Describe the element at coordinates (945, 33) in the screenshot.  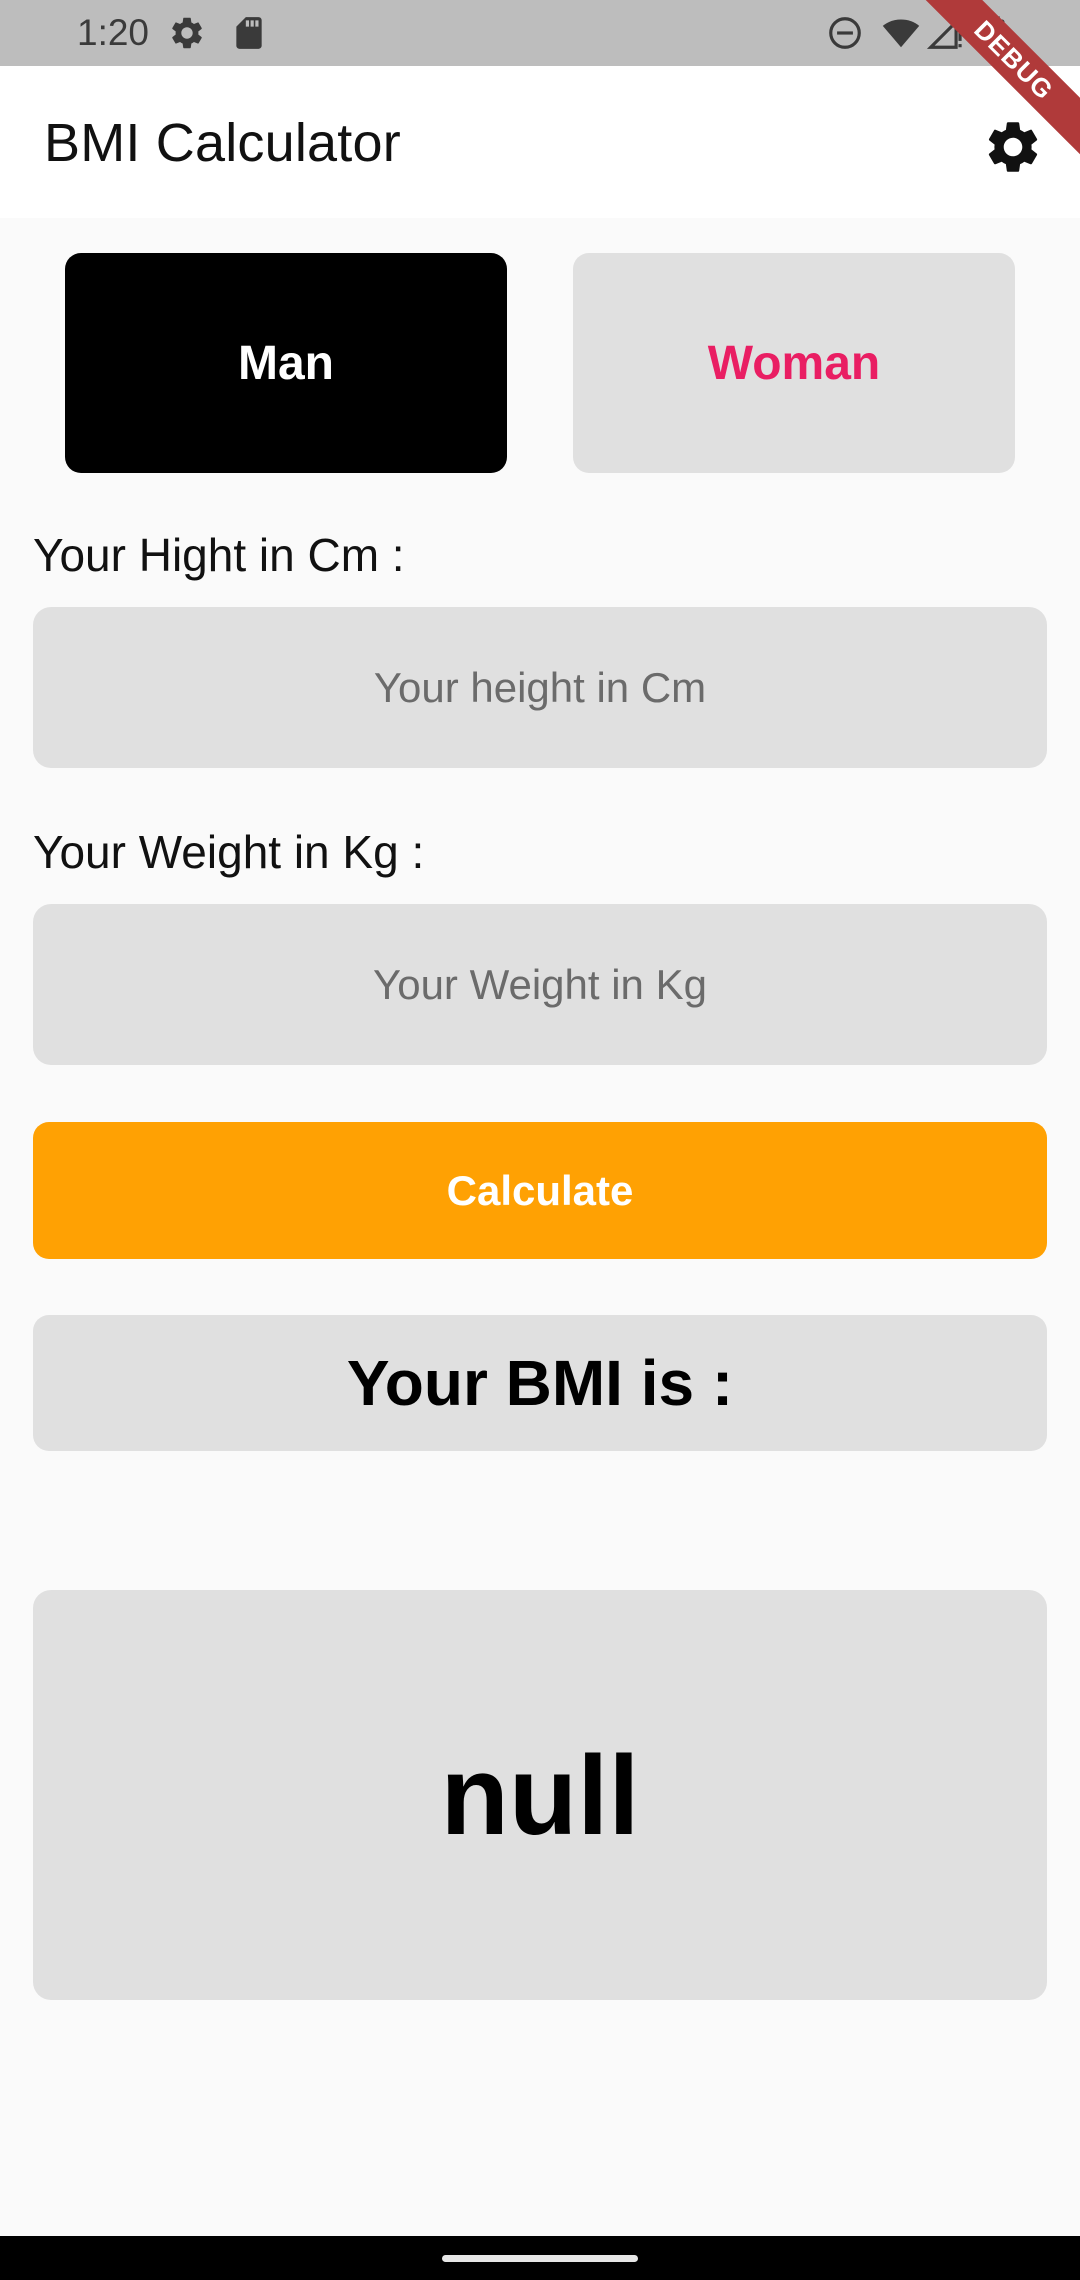
I see `signal-icon` at that location.